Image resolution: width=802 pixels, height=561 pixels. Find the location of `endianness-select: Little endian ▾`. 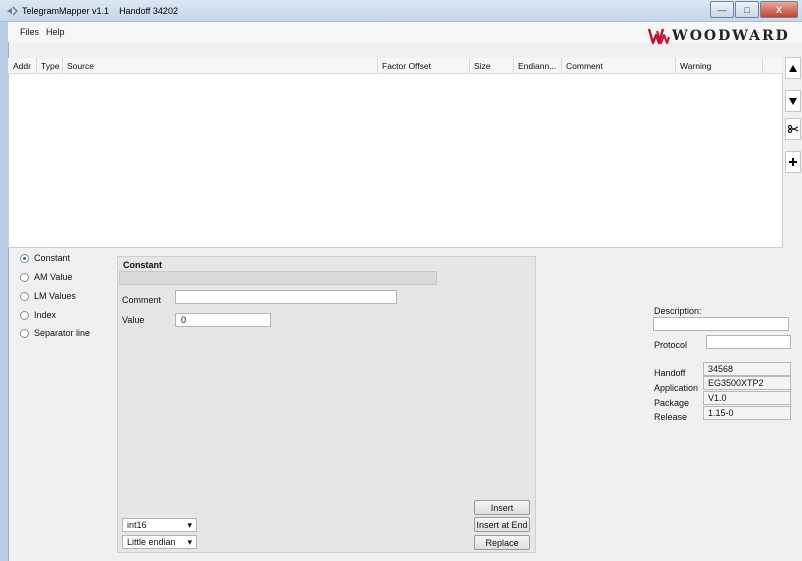

endianness-select: Little endian ▾ is located at coordinates (159, 542).